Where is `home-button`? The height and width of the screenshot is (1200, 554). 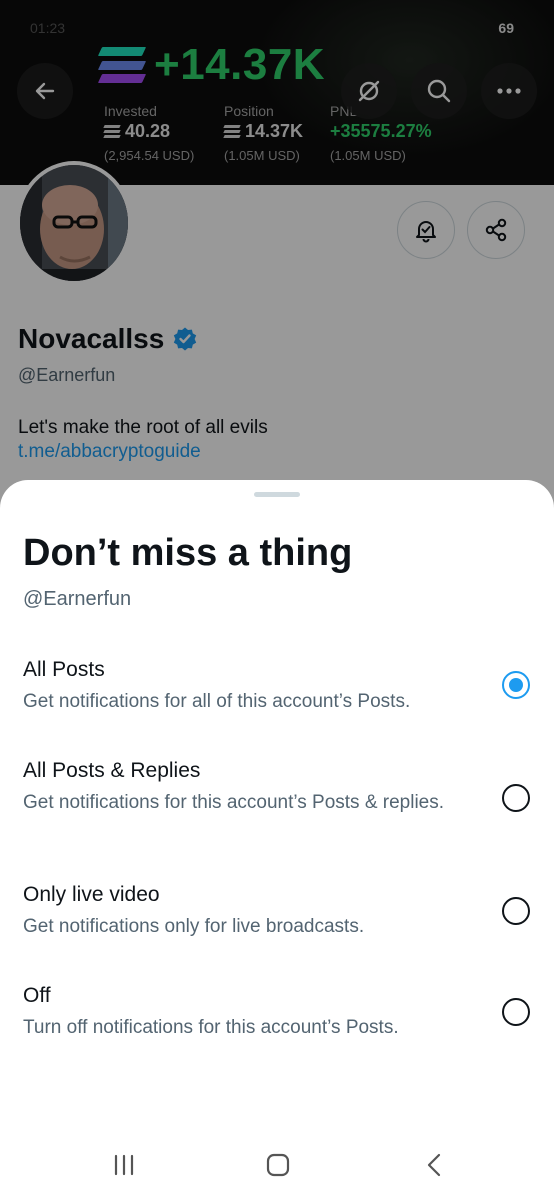 home-button is located at coordinates (278, 1165).